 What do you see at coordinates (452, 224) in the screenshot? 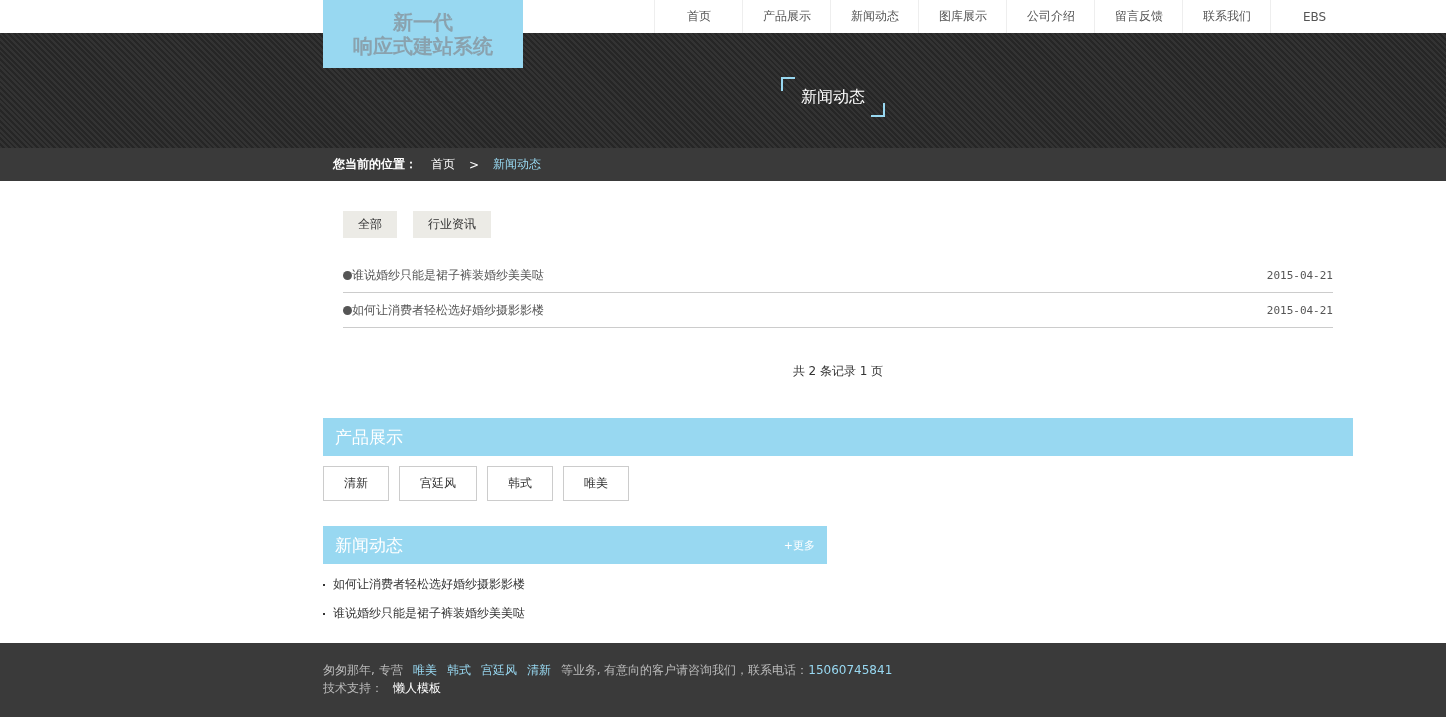
I see `filter-tab: 行业资讯` at bounding box center [452, 224].